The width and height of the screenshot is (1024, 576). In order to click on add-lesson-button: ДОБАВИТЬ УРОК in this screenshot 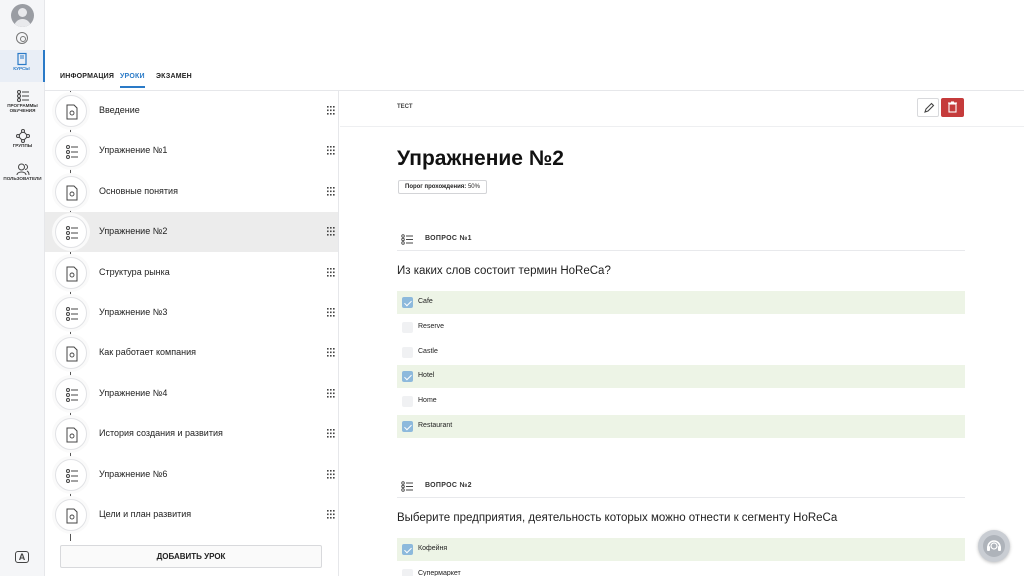, I will do `click(191, 556)`.